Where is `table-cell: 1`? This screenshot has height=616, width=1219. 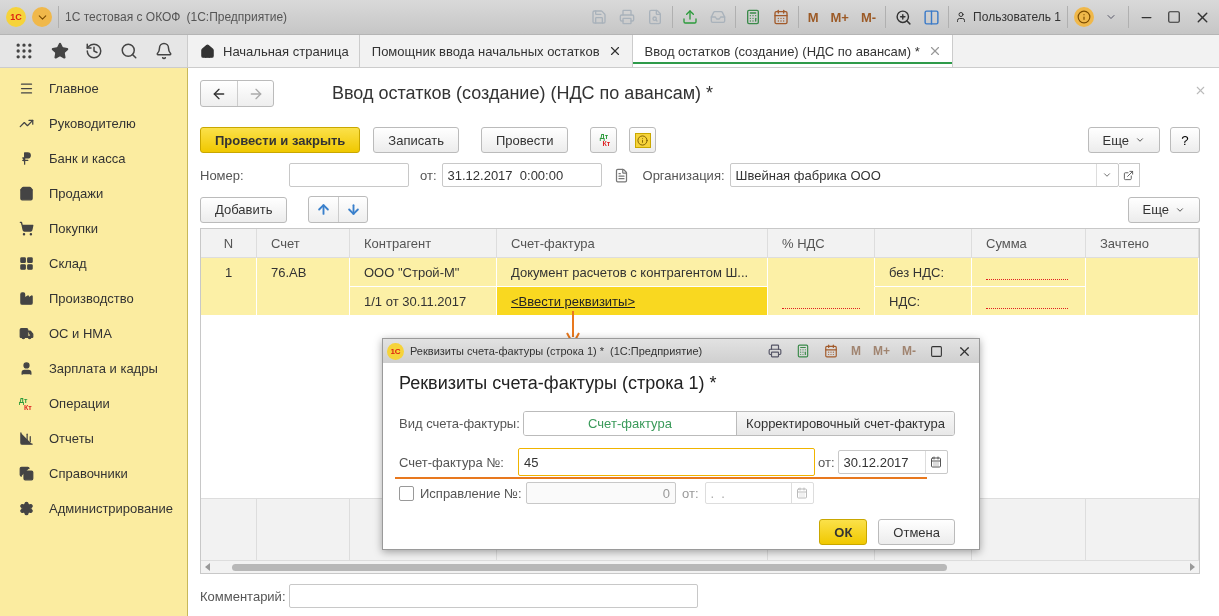 table-cell: 1 is located at coordinates (229, 287).